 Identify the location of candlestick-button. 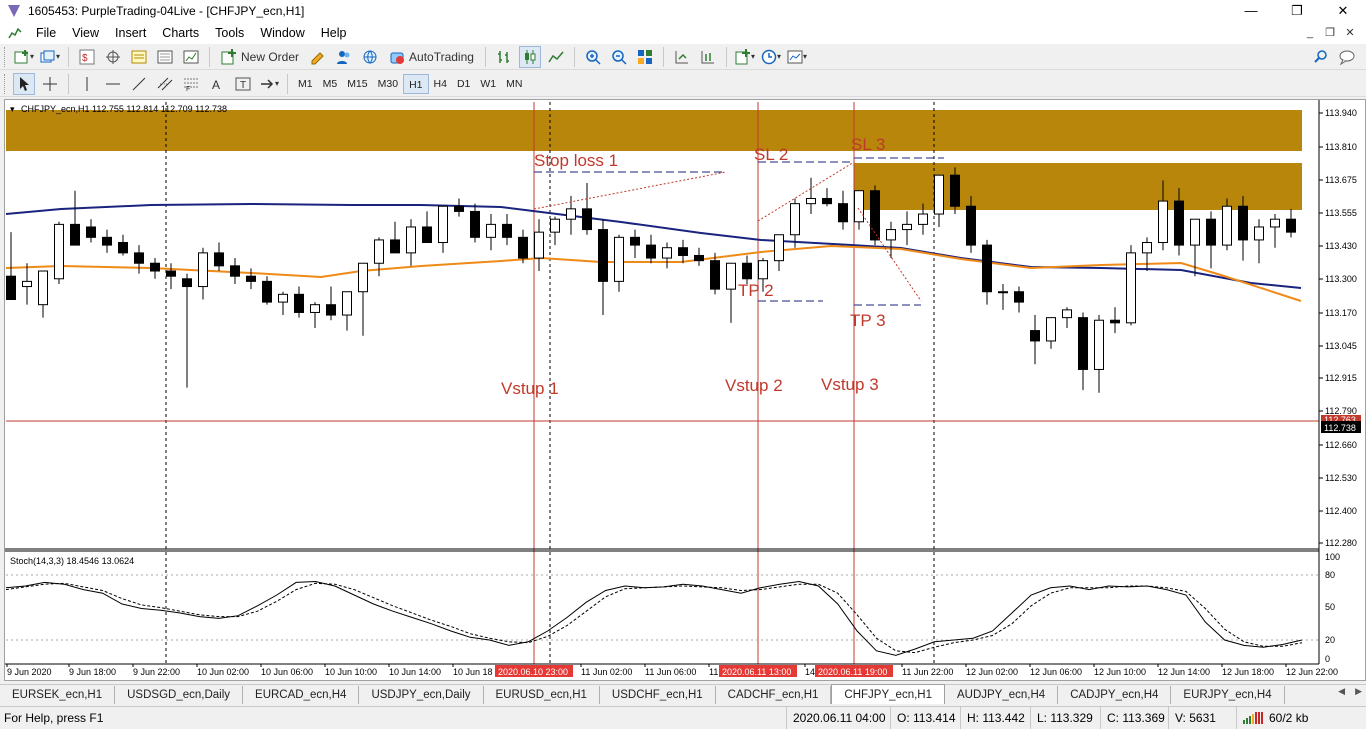
(529, 56).